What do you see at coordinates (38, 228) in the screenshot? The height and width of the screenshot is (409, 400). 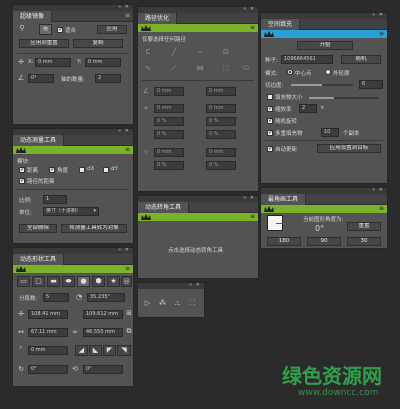 I see `delete-all-button: 全部删除` at bounding box center [38, 228].